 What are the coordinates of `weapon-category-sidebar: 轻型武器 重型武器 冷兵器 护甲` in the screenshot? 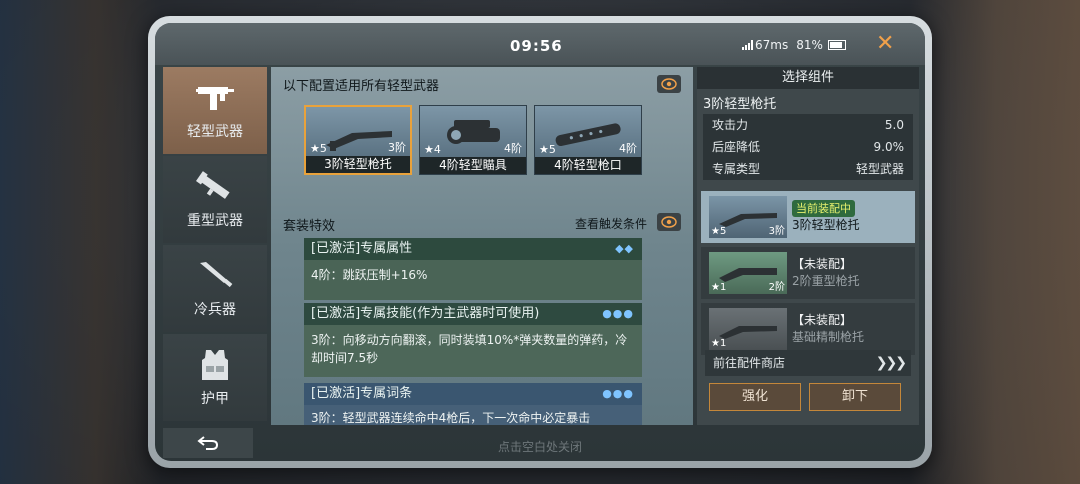 It's located at (215, 246).